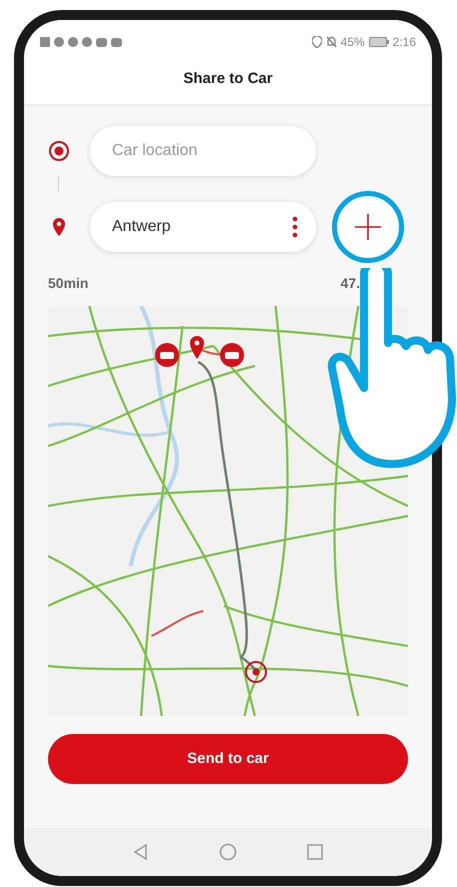  Describe the element at coordinates (352, 42) in the screenshot. I see `battery-percent: 45%` at that location.